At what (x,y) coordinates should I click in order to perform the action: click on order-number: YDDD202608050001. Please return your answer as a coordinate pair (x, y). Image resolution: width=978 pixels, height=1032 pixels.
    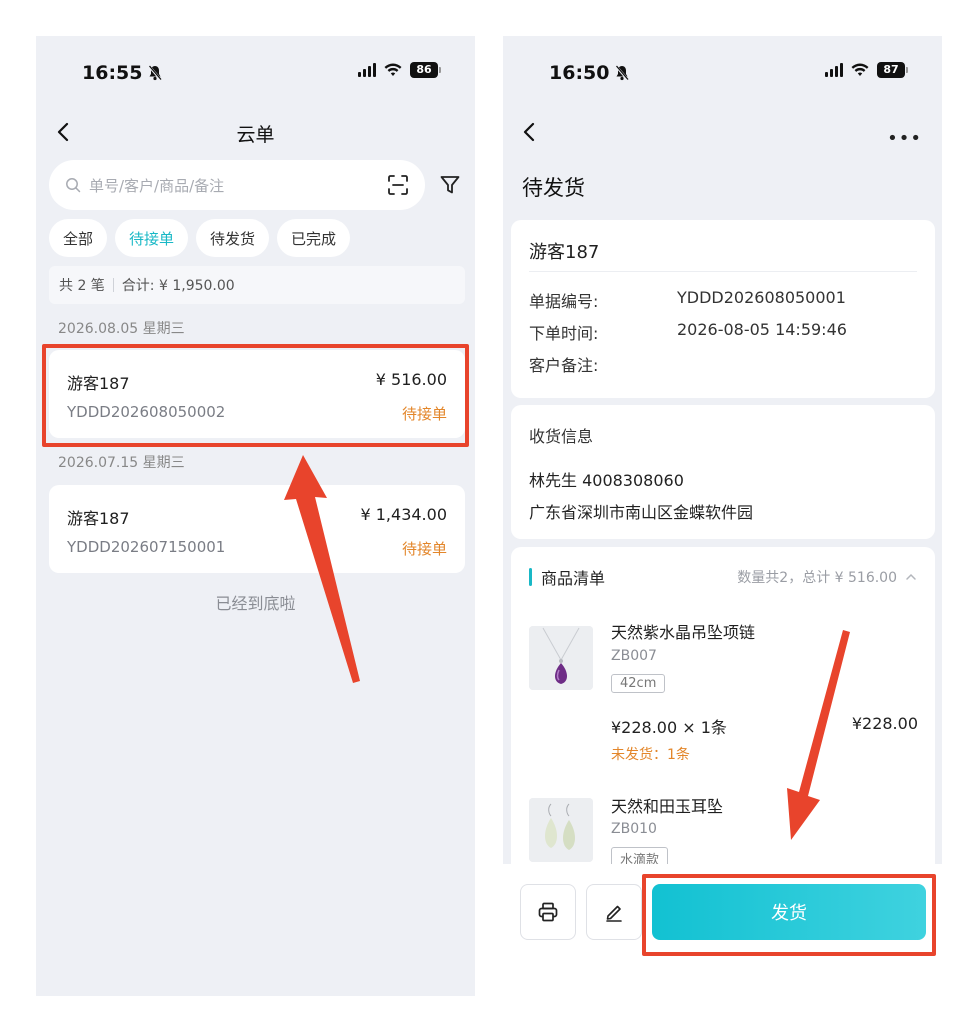
    Looking at the image, I should click on (761, 297).